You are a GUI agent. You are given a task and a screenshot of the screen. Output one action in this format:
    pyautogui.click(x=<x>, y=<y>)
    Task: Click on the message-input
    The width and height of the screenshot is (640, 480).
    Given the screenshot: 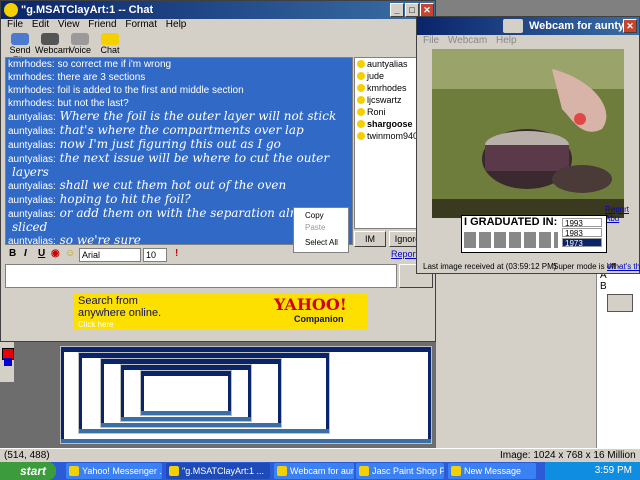 What is the action you would take?
    pyautogui.click(x=201, y=276)
    